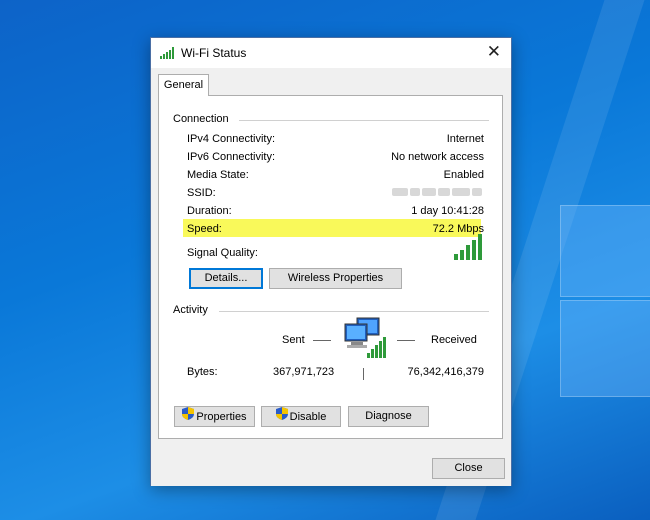 The image size is (650, 520). What do you see at coordinates (322, 340) in the screenshot?
I see `sent-connector-line` at bounding box center [322, 340].